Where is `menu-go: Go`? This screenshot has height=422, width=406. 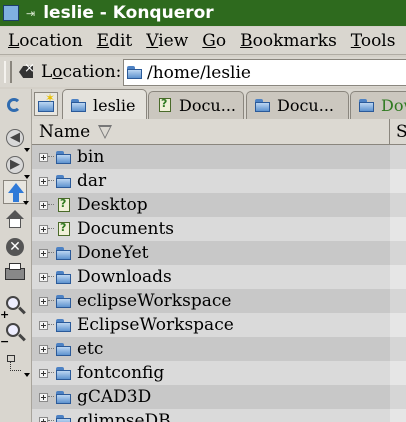
menu-go: Go is located at coordinates (214, 41).